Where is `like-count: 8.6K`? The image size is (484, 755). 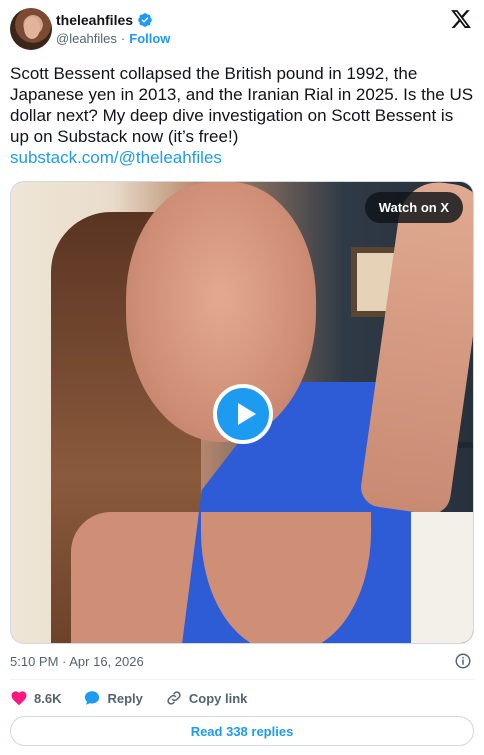 like-count: 8.6K is located at coordinates (48, 698).